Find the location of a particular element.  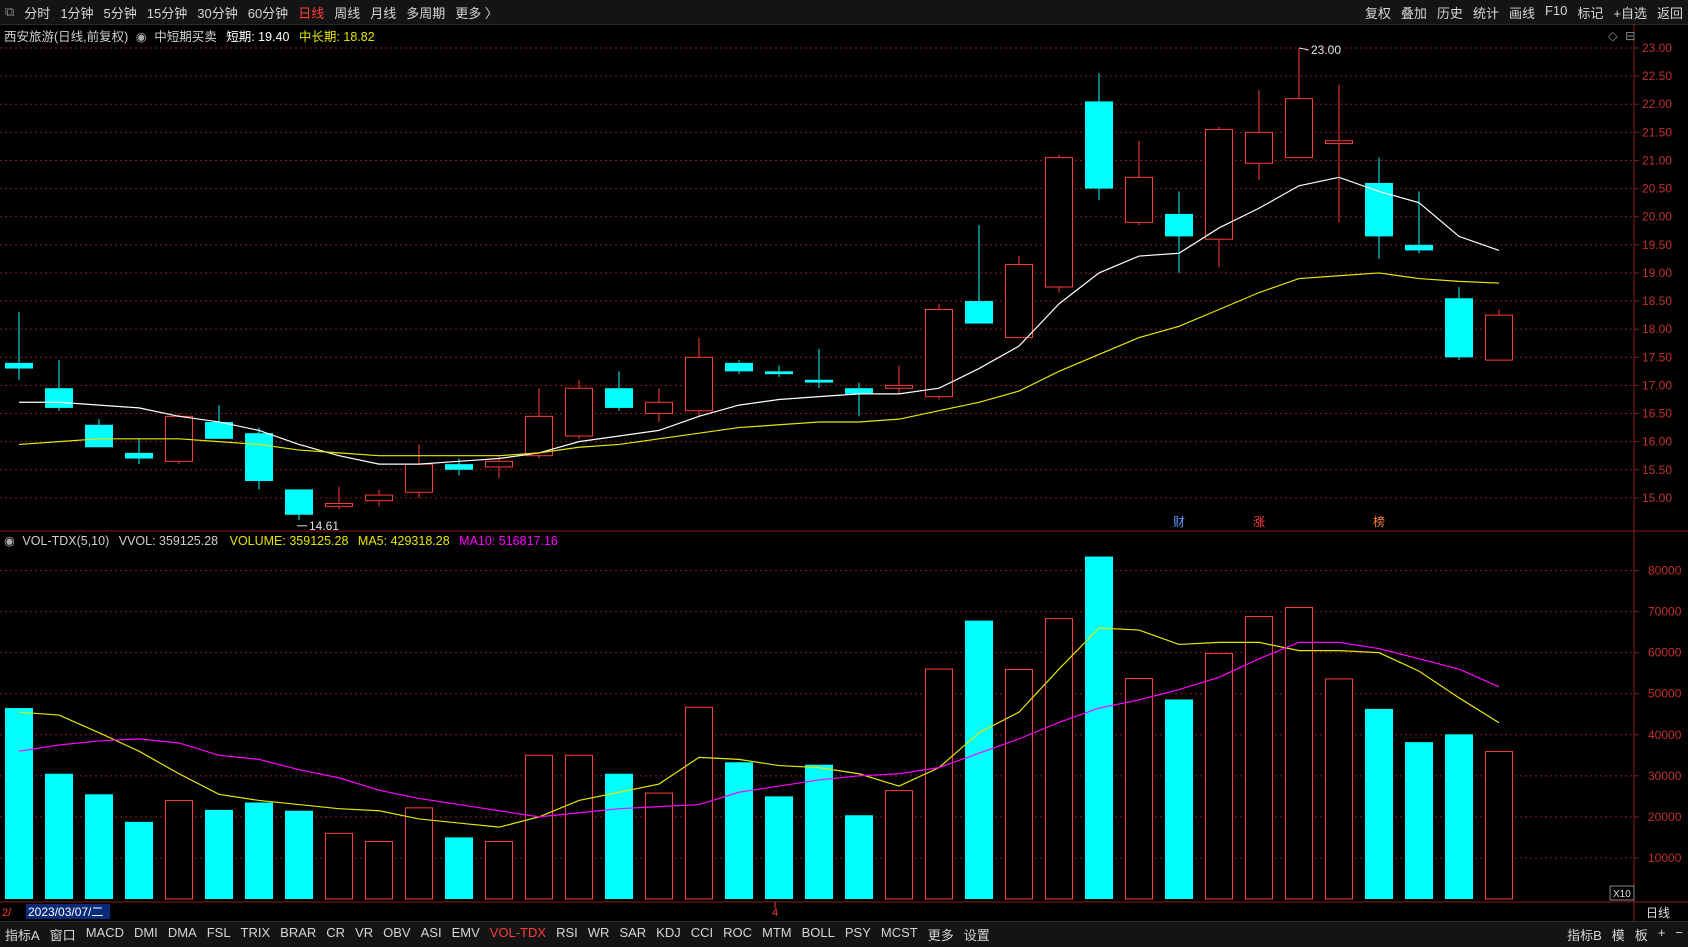

indicator-tab: 更多 is located at coordinates (941, 934).